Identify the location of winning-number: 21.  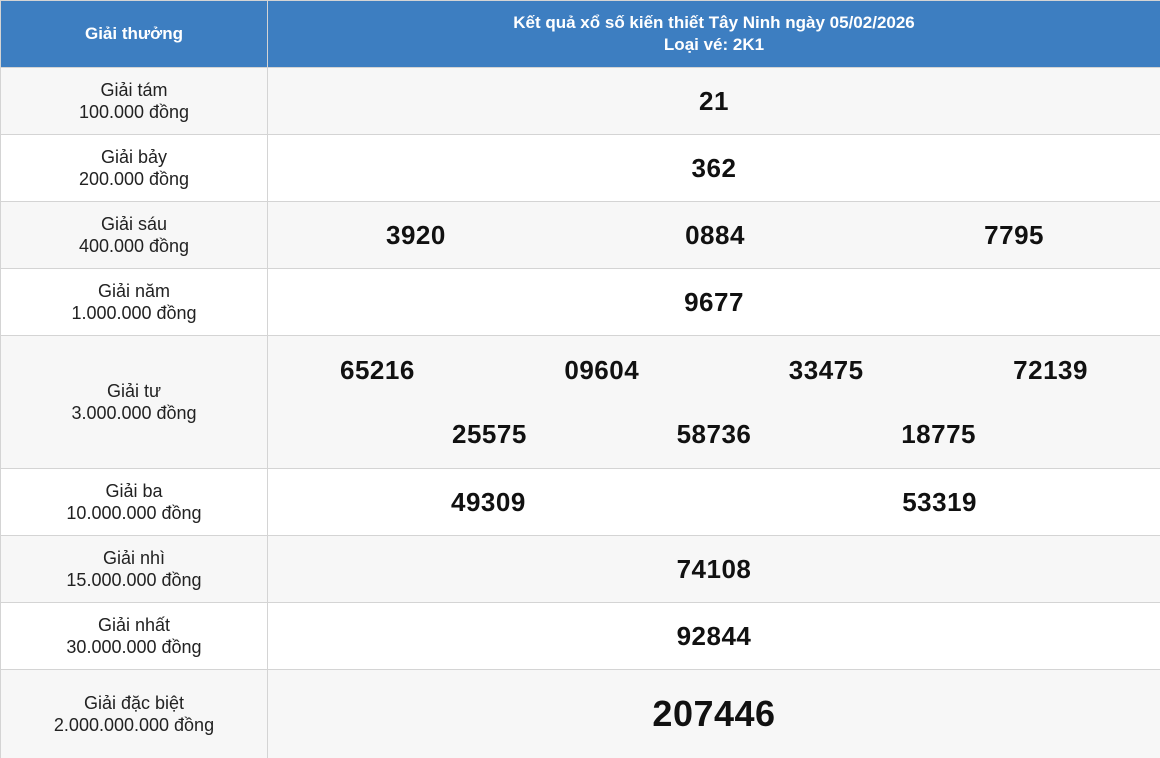
(714, 101).